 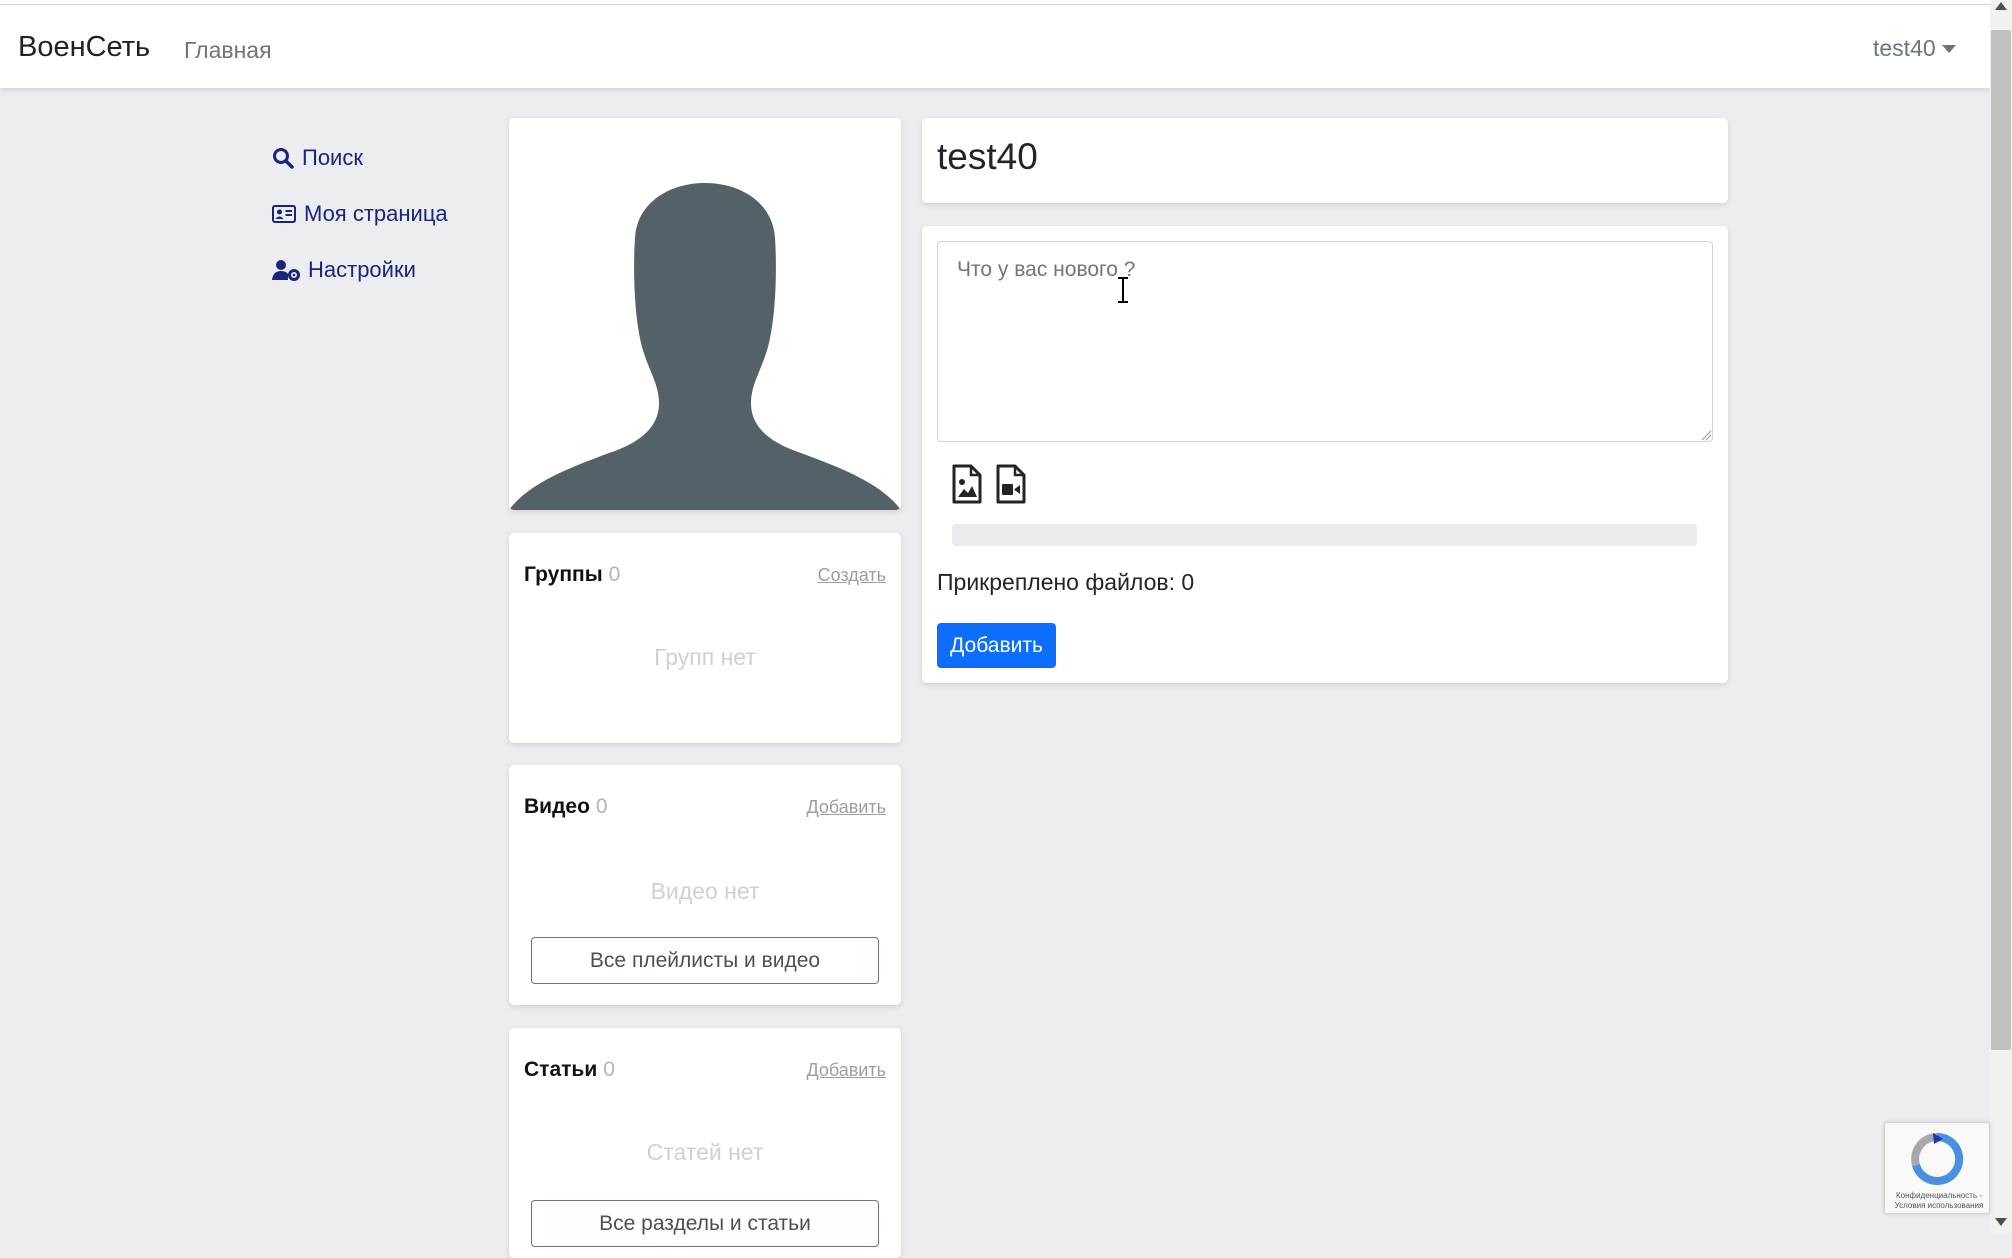 What do you see at coordinates (609, 1069) in the screenshot?
I see `articles-count: 0` at bounding box center [609, 1069].